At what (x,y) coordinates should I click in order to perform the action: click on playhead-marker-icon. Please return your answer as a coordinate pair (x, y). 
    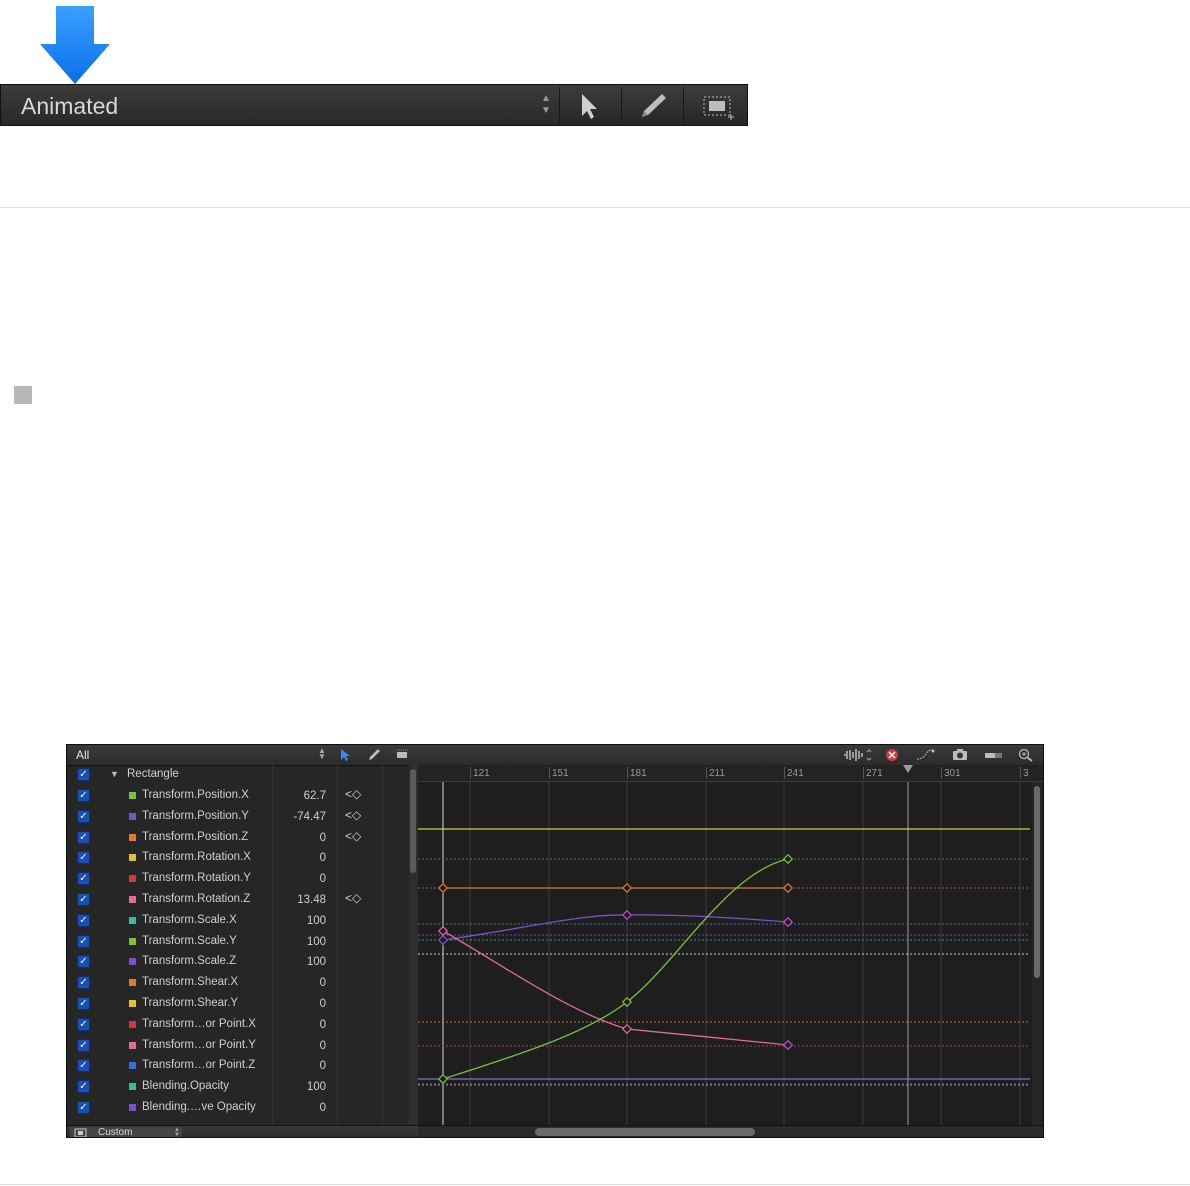
    Looking at the image, I should click on (908, 769).